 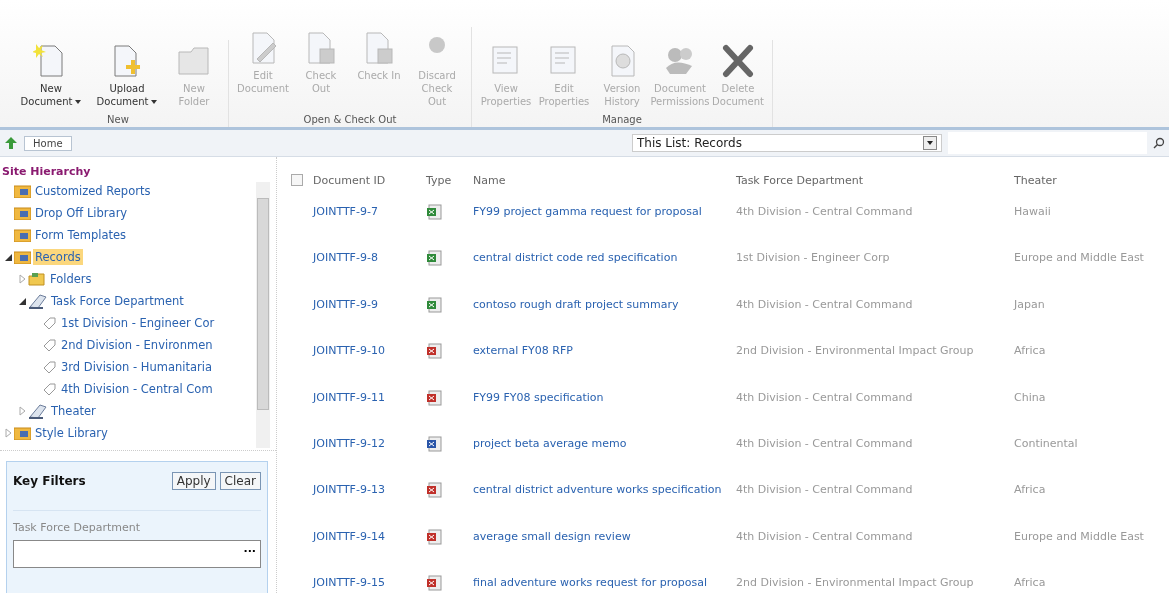 I want to click on document-id-cell-text: JOINTTF-9-14, so click(x=348, y=536).